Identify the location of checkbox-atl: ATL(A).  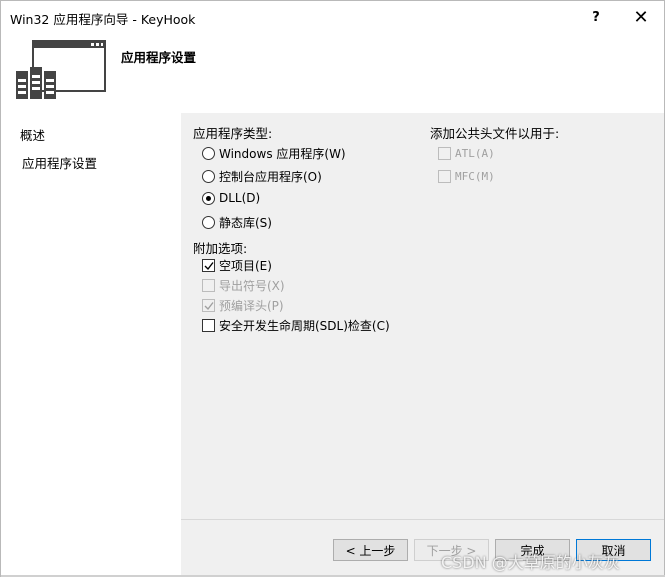
(466, 153).